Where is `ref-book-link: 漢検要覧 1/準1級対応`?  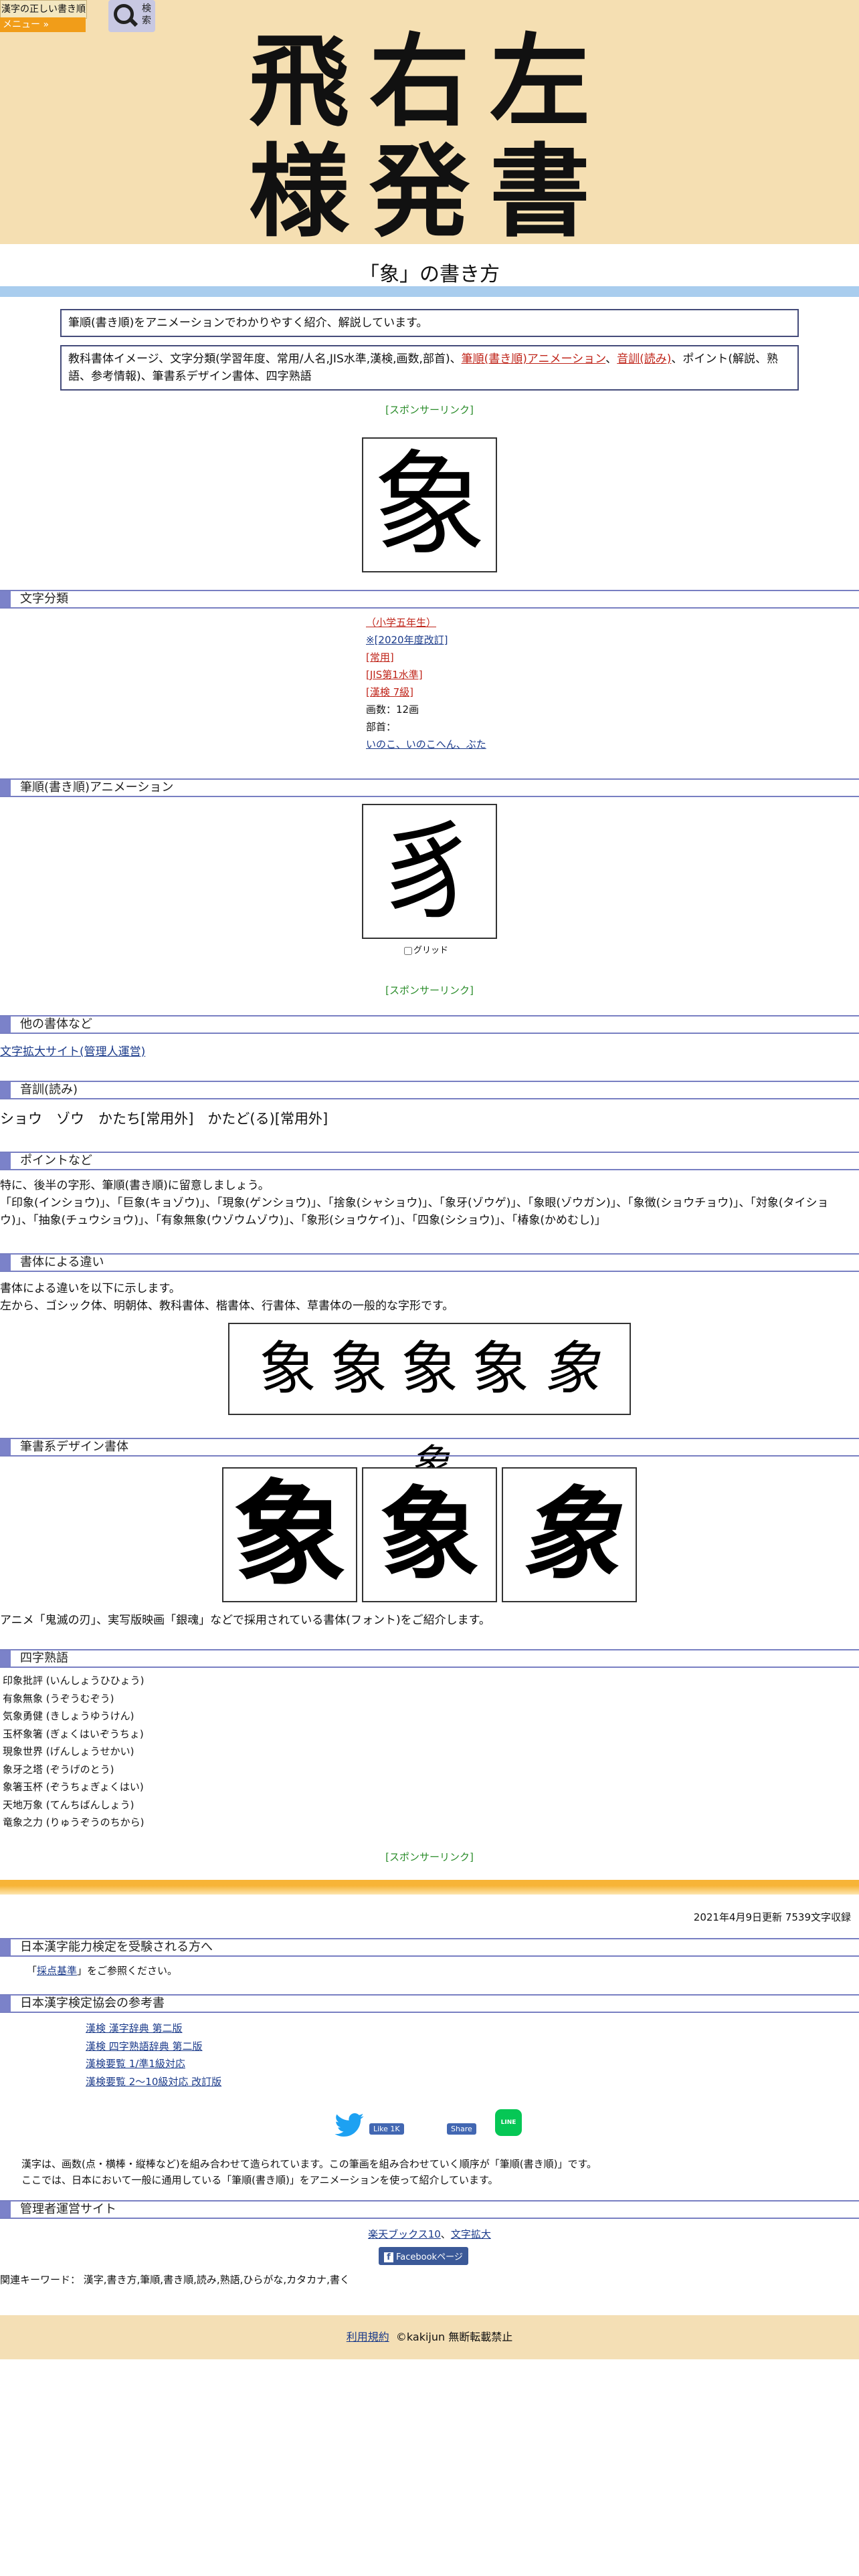 ref-book-link: 漢検要覧 1/準1級対応 is located at coordinates (136, 2064).